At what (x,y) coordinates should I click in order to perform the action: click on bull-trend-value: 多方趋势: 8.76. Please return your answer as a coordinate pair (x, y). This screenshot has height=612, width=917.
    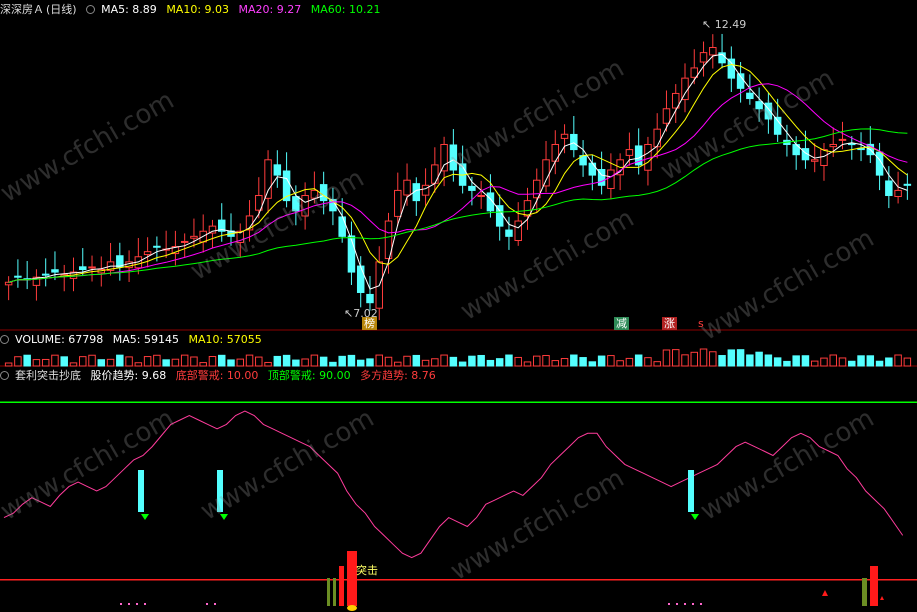
    Looking at the image, I should click on (398, 375).